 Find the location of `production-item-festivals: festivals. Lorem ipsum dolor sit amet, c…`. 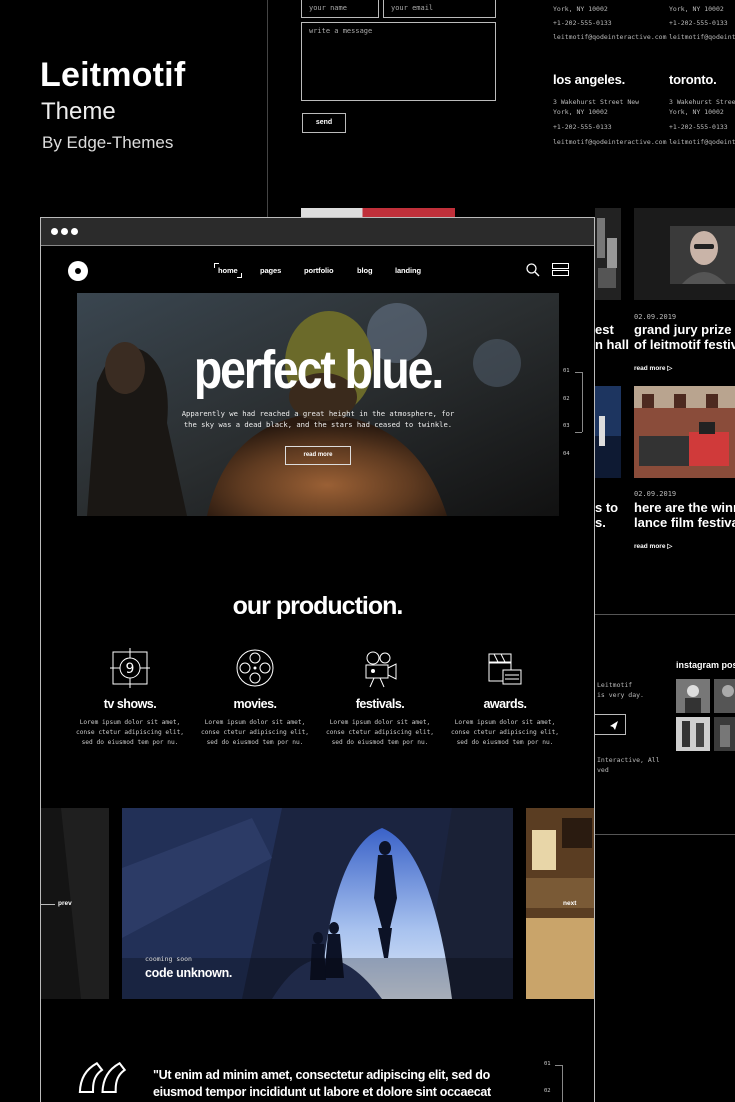

production-item-festivals: festivals. Lorem ipsum dolor sit amet, c… is located at coordinates (380, 698).